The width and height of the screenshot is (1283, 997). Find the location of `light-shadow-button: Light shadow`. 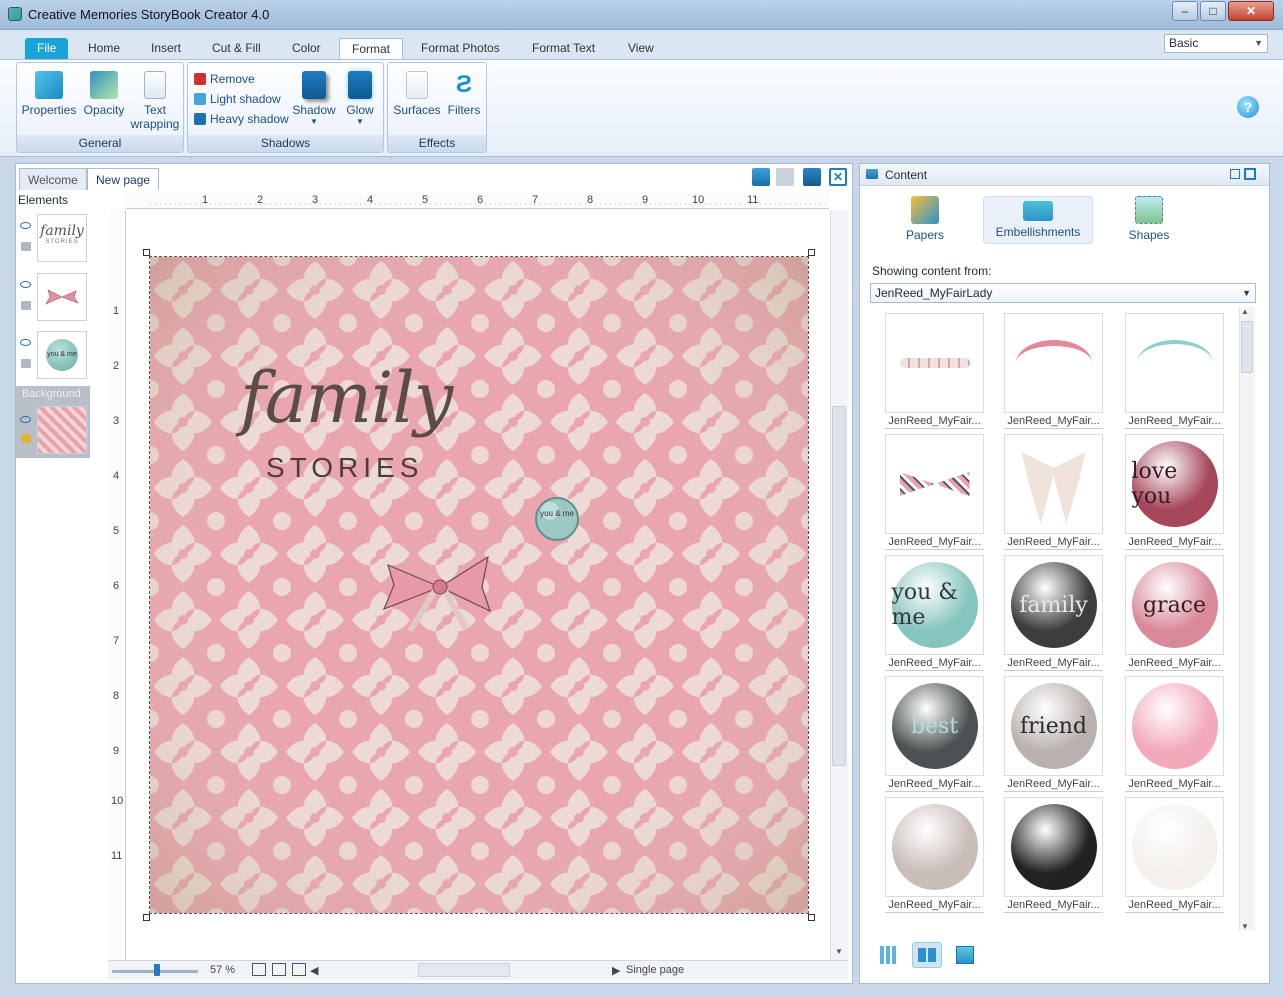

light-shadow-button: Light shadow is located at coordinates (237, 99).